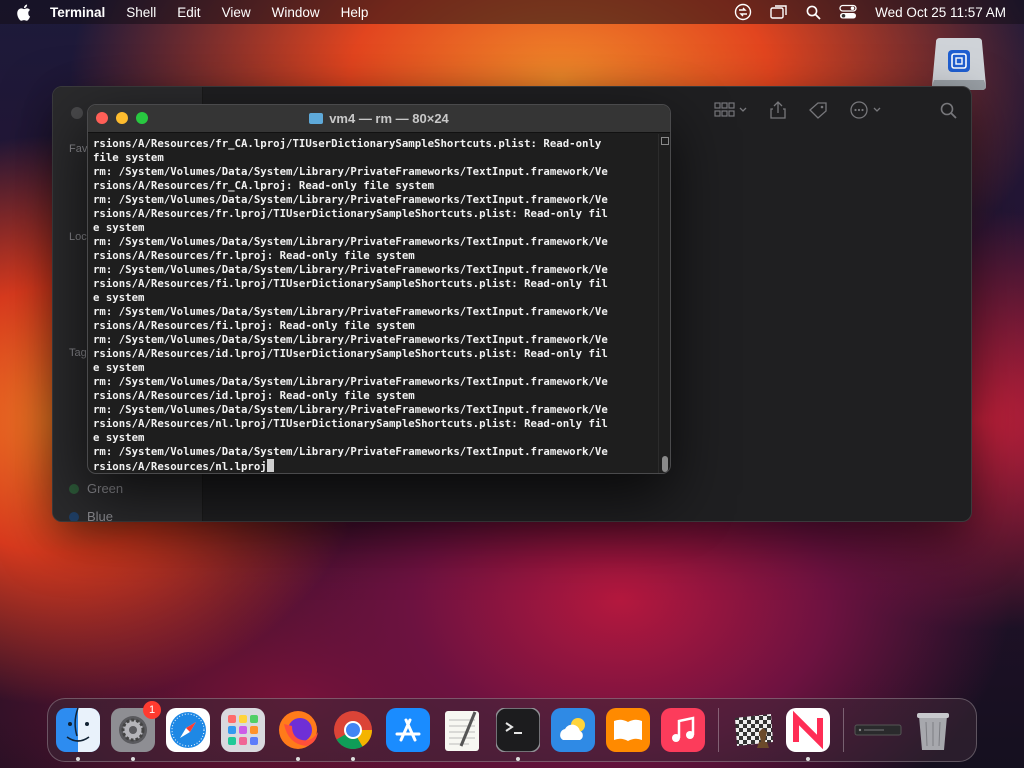  Describe the element at coordinates (389, 118) in the screenshot. I see `terminal-title-text: vm4 — rm — 80×24` at that location.